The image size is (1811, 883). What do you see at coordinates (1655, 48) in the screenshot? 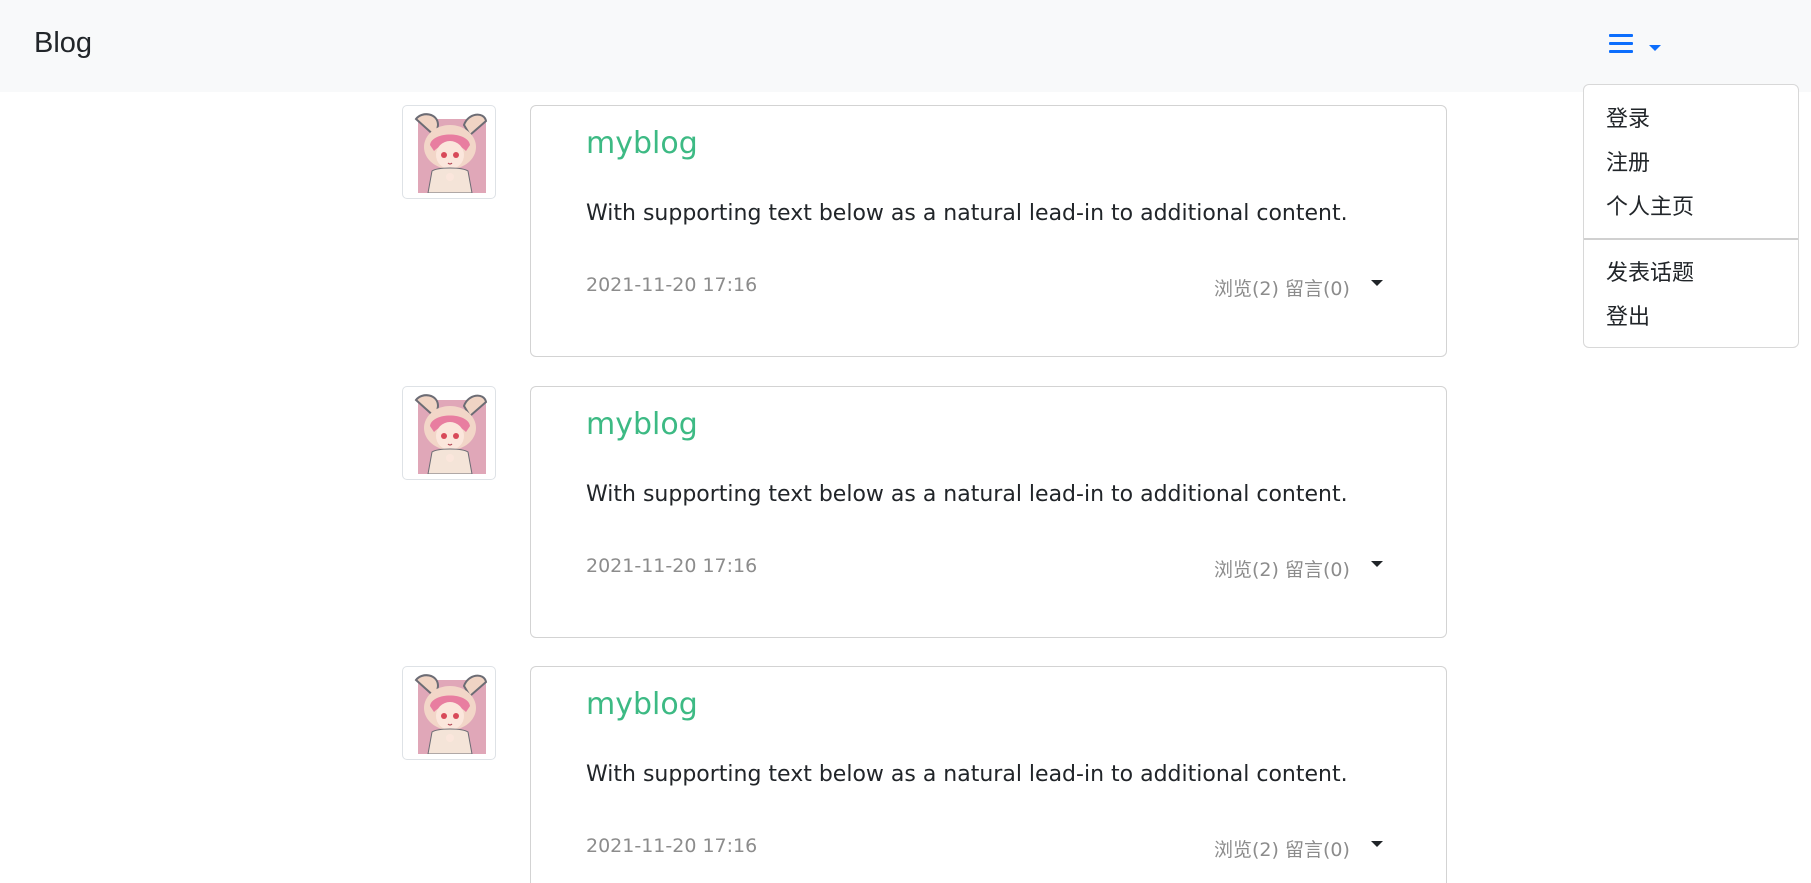
I see `caret-down-icon` at bounding box center [1655, 48].